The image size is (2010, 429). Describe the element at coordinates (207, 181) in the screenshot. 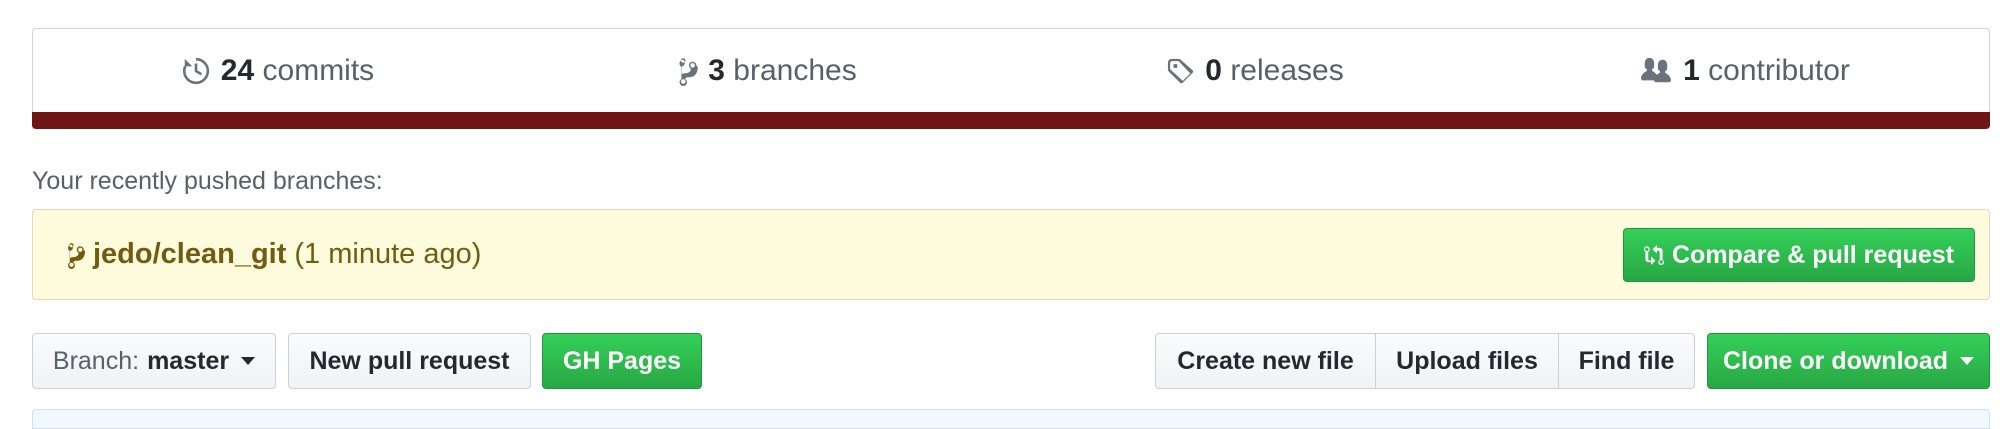

I see `recent-branches-label: Your recently pushed branches:` at that location.